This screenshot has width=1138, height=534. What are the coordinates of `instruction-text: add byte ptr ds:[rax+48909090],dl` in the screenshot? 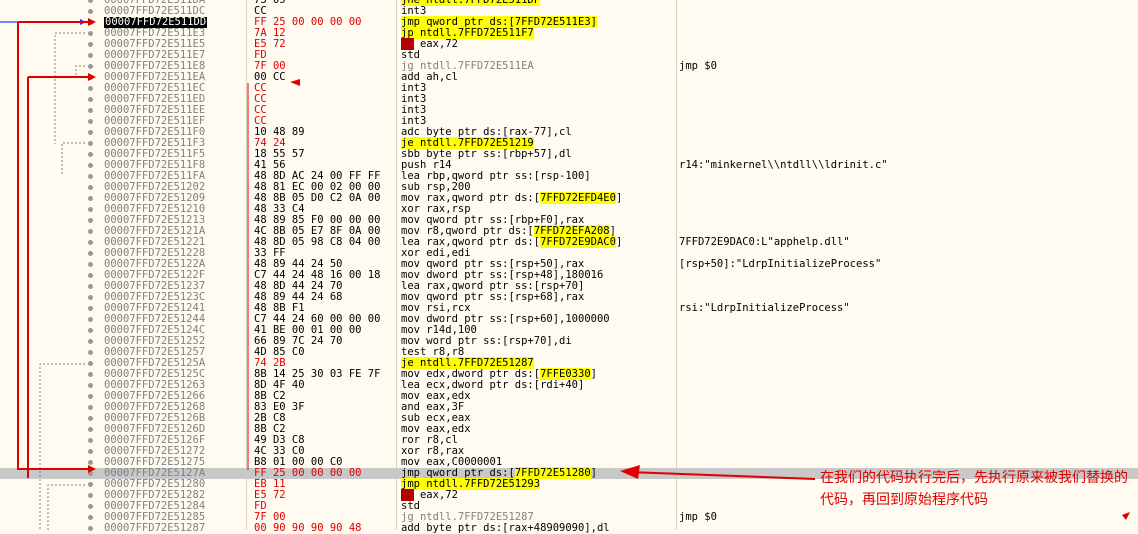 It's located at (505, 528).